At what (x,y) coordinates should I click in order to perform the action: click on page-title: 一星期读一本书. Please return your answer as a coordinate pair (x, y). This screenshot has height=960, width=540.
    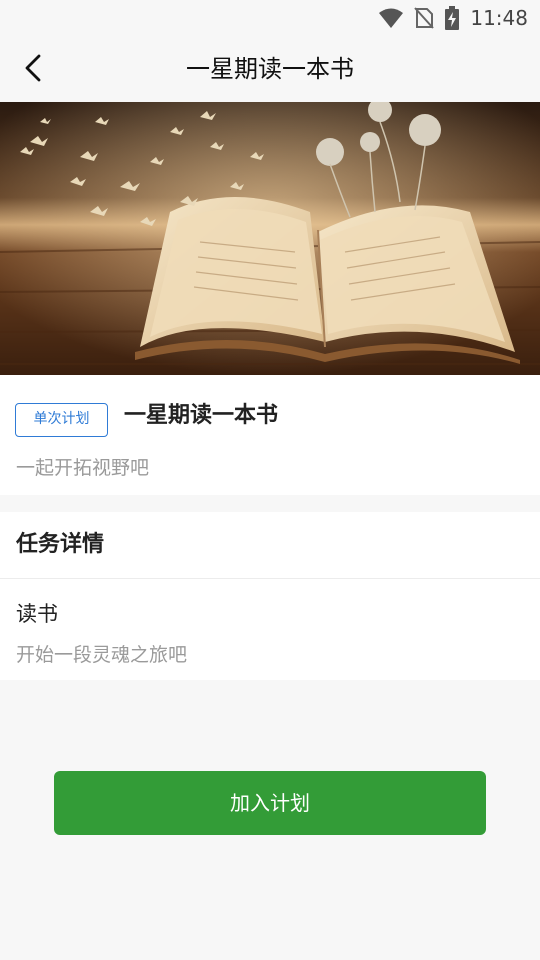
    Looking at the image, I should click on (270, 69).